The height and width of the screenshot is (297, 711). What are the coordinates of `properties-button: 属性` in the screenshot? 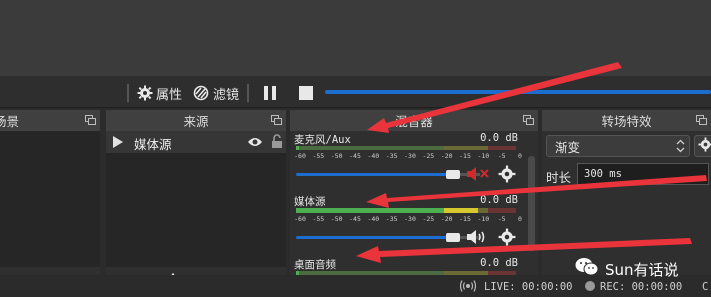 It's located at (159, 93).